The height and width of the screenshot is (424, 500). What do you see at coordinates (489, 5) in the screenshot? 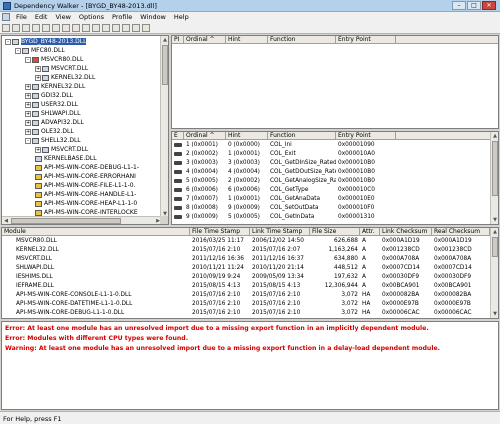
I see `close-button: ✕` at bounding box center [489, 5].